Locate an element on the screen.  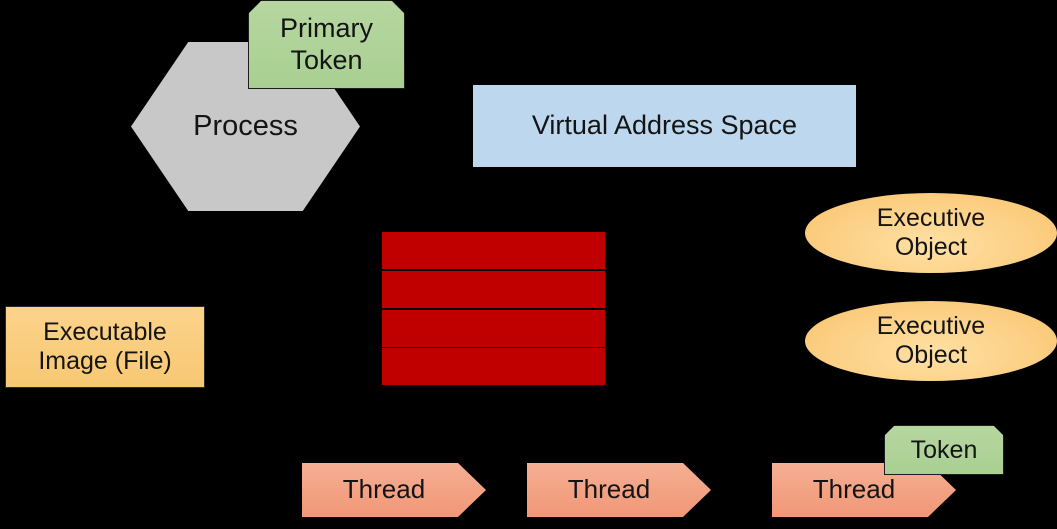
executable-image-file-box: Executable Image (File) is located at coordinates (105, 347).